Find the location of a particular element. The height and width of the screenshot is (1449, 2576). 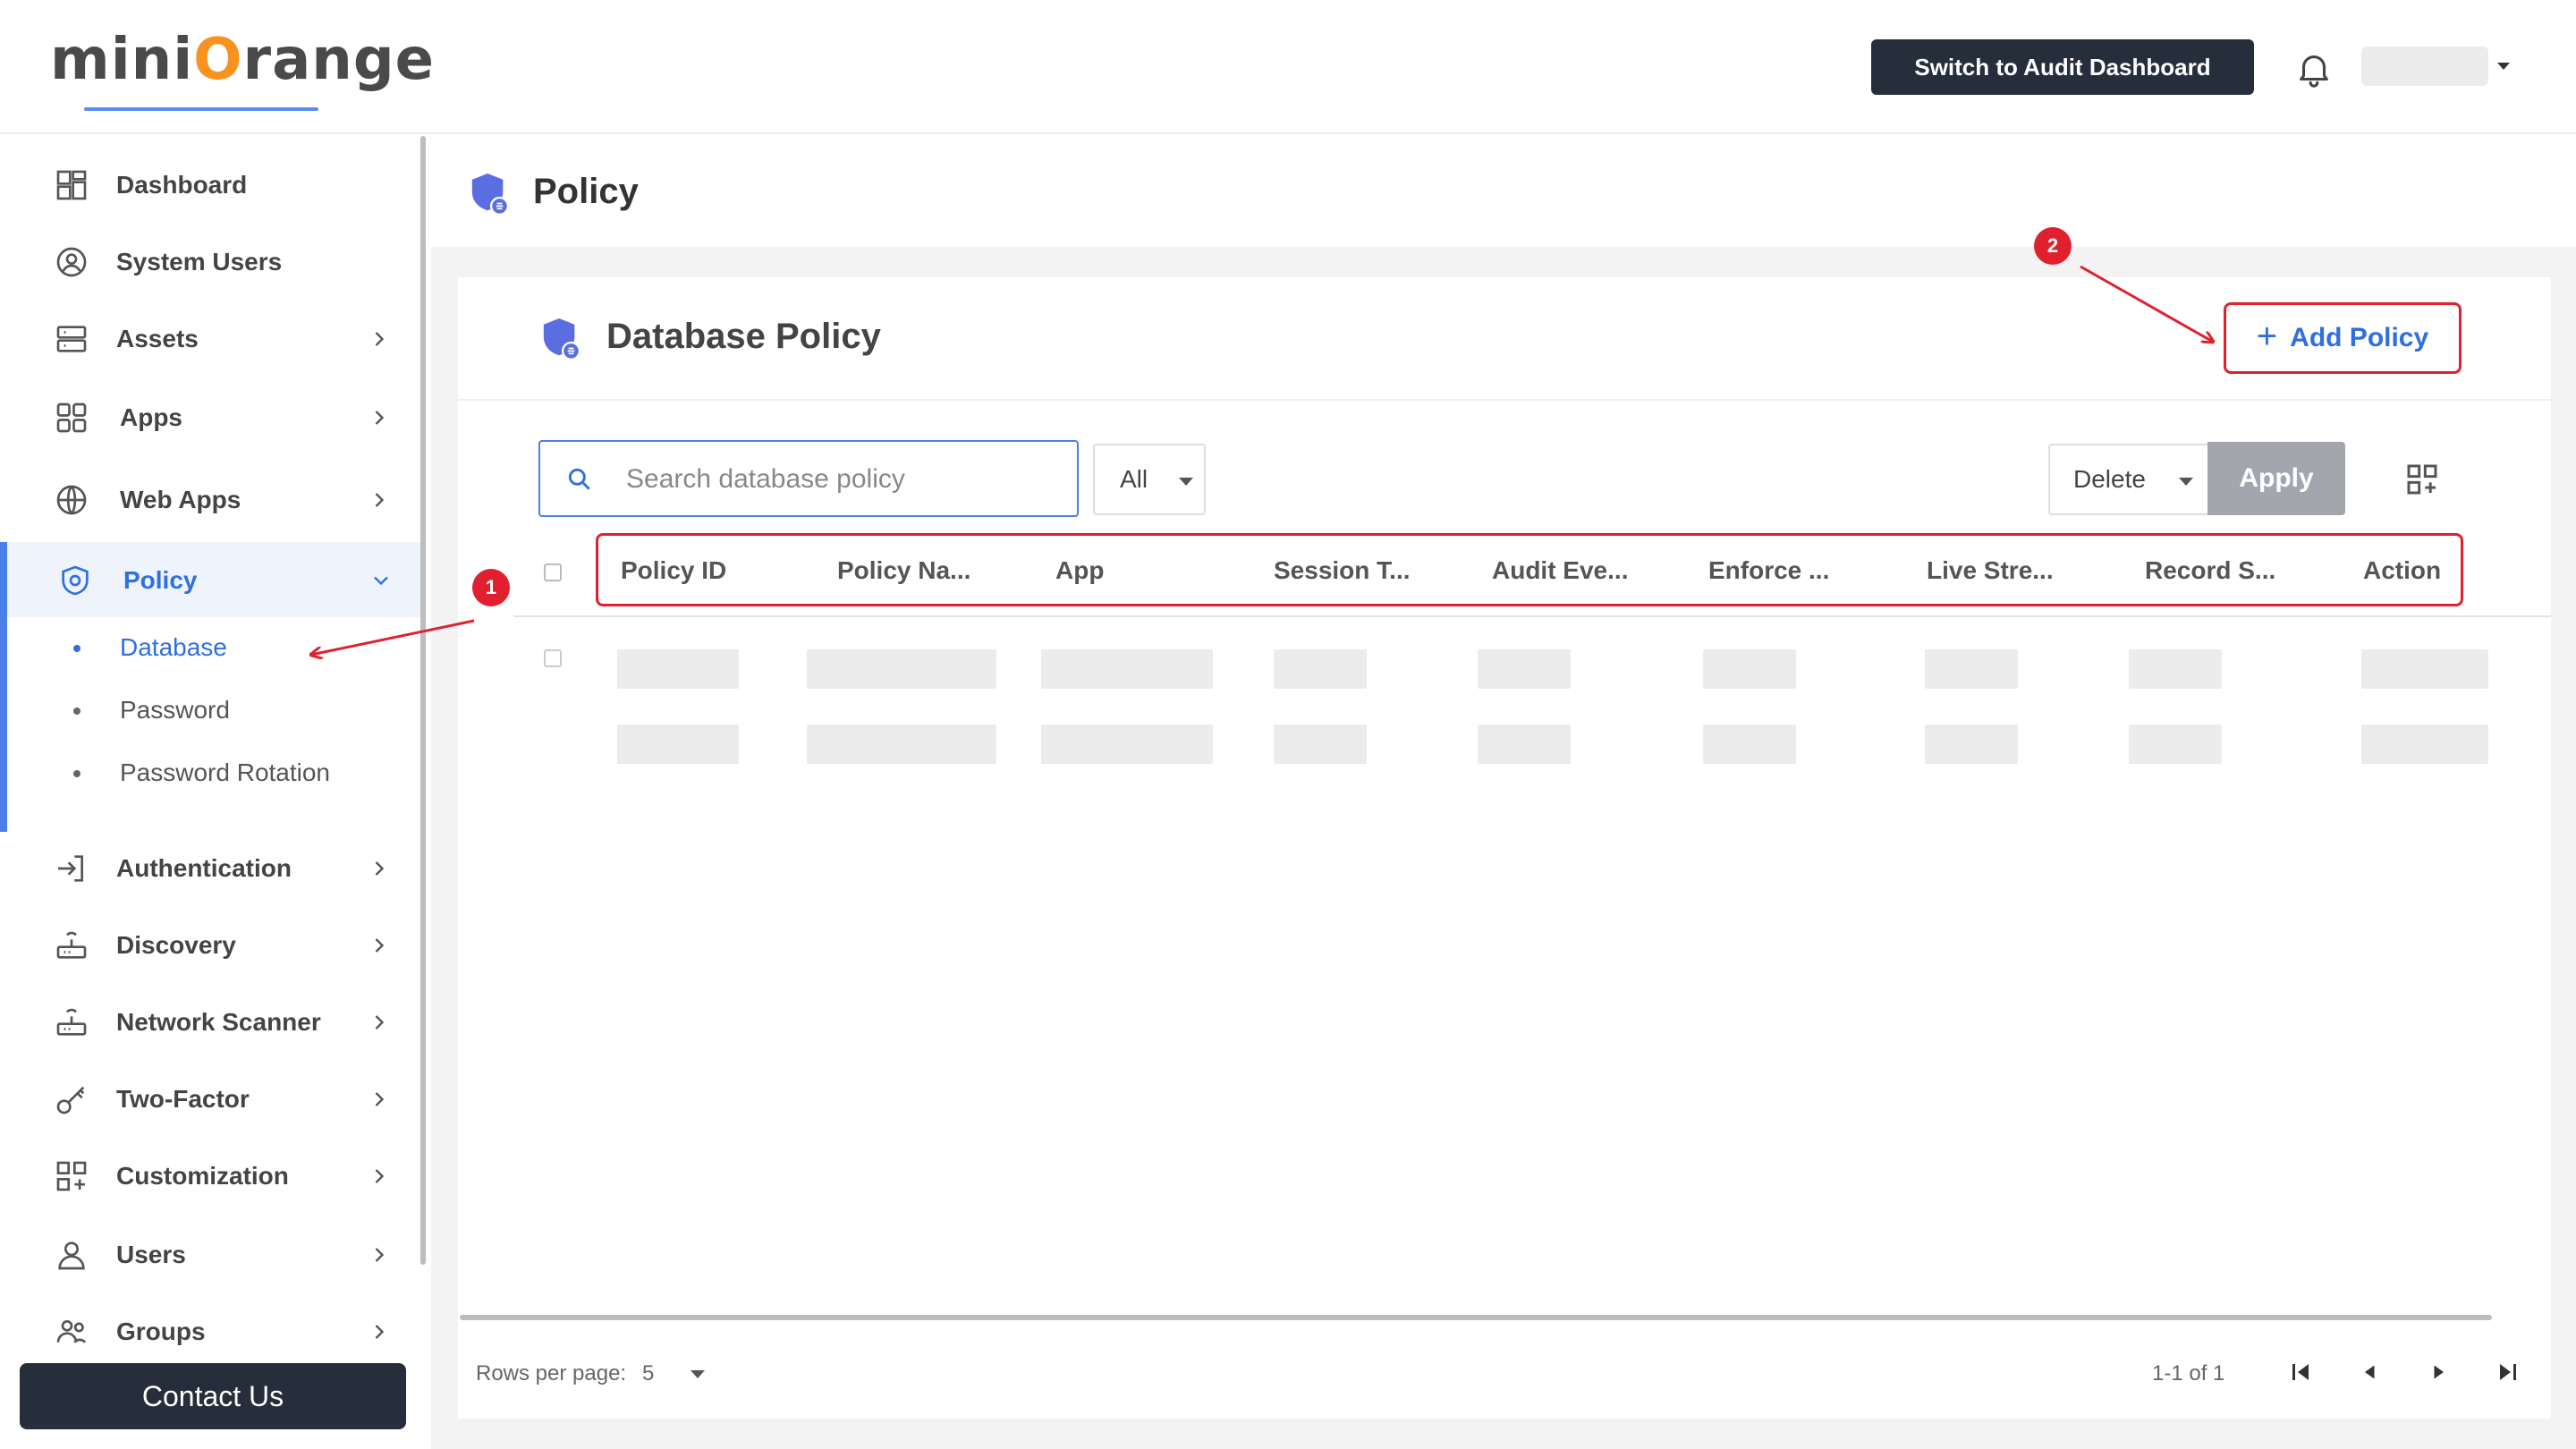

switch-audit-dashboard-button: Switch to Audit Dashboard is located at coordinates (2062, 67).